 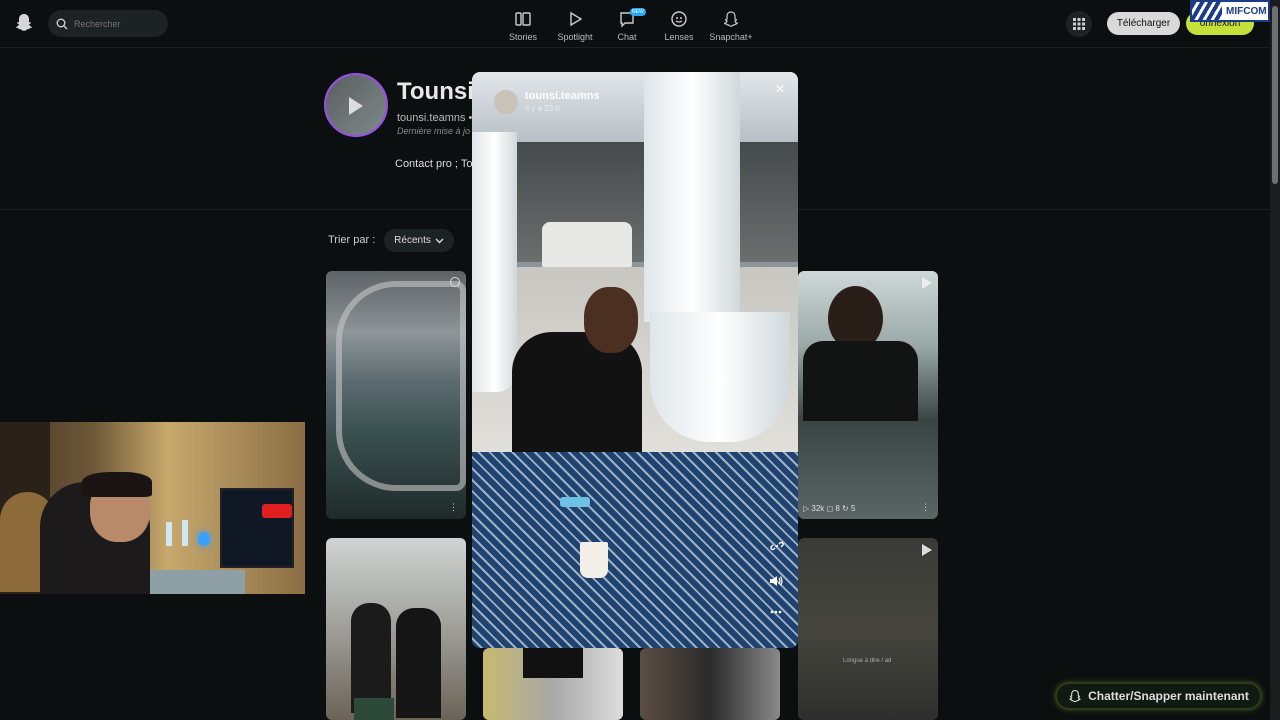 I want to click on chat-snap-now-label: Chatter/Snapper maintenant, so click(x=1168, y=696).